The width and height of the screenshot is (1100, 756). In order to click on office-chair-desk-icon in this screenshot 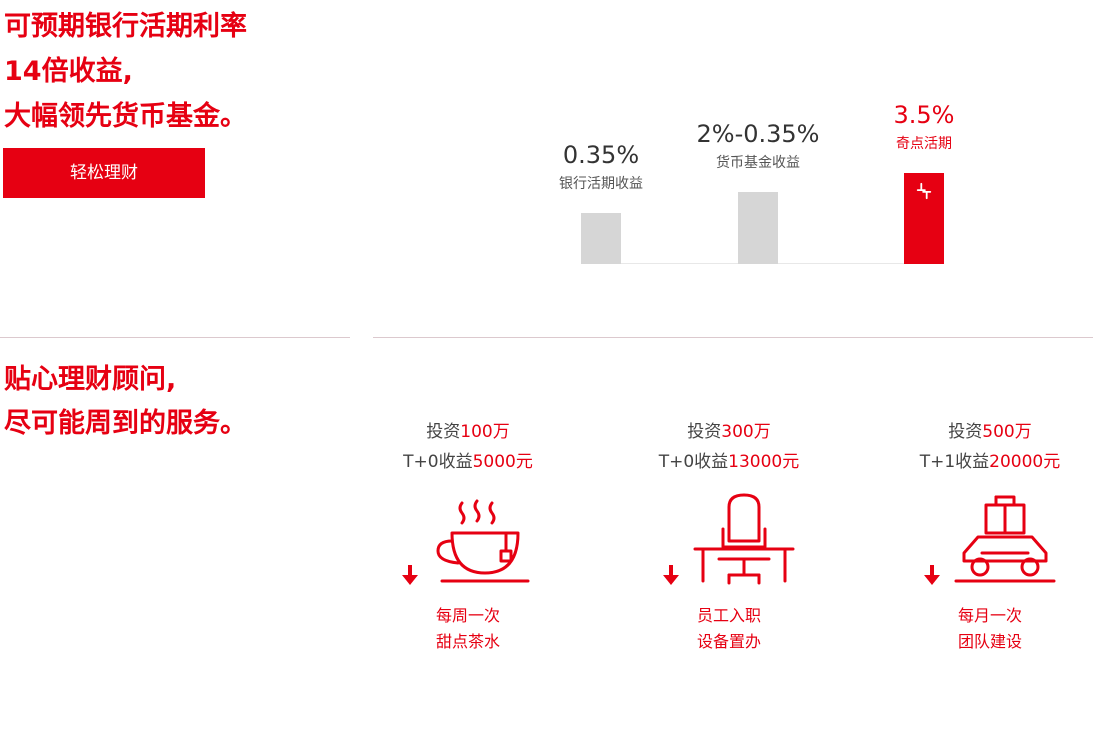, I will do `click(744, 539)`.